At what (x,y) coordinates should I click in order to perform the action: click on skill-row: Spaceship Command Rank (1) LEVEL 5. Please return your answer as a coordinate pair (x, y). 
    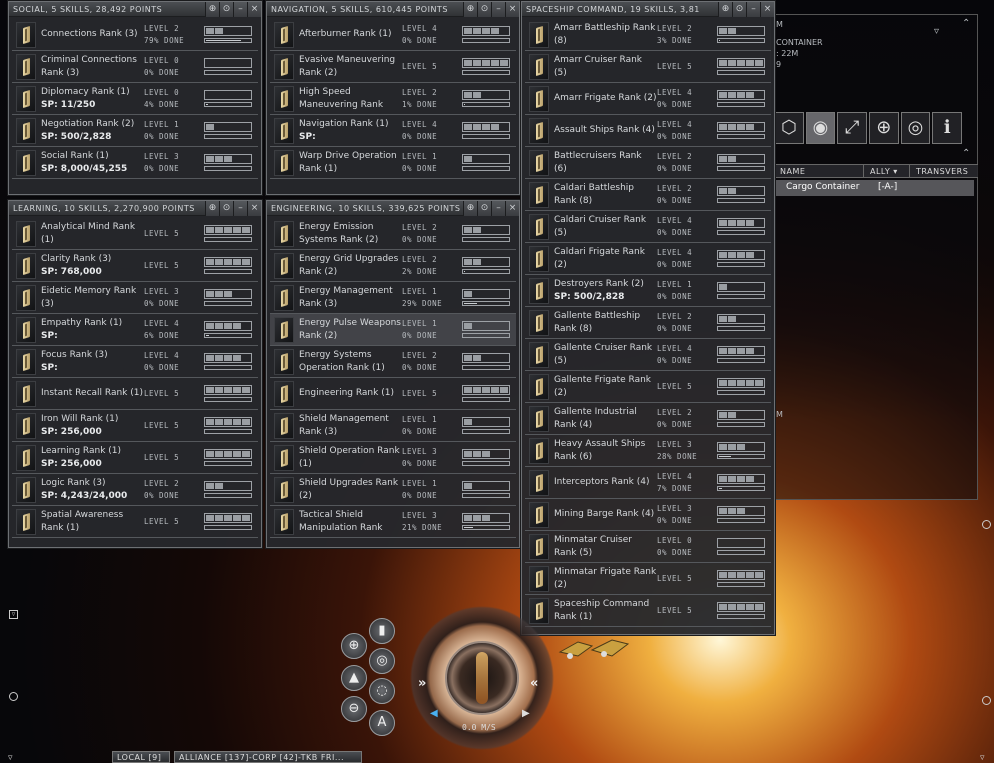
    Looking at the image, I should click on (648, 611).